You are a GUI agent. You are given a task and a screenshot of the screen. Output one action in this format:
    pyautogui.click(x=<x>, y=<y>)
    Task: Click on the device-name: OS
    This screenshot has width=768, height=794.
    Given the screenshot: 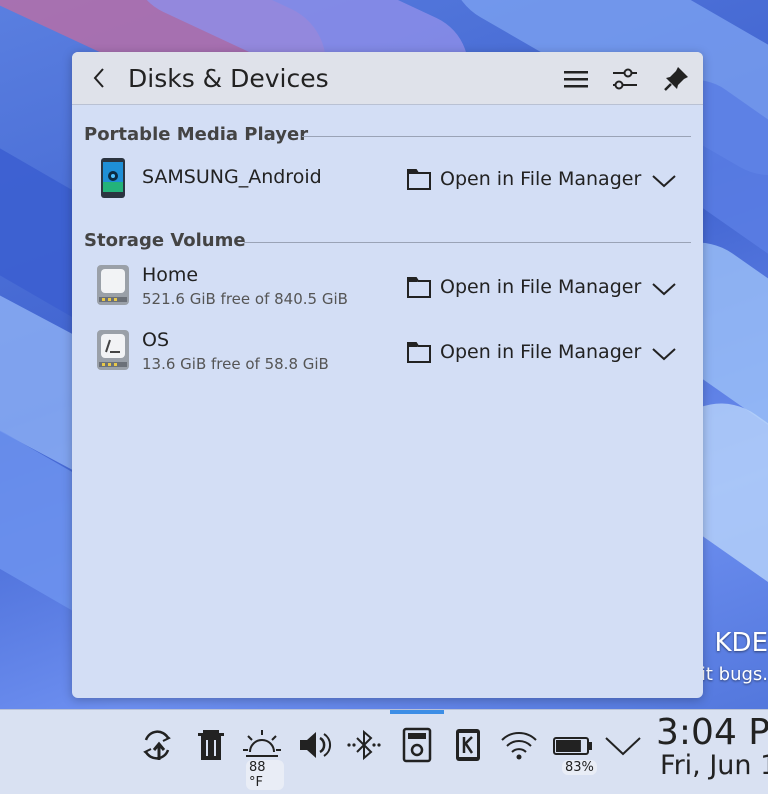 What is the action you would take?
    pyautogui.click(x=155, y=340)
    